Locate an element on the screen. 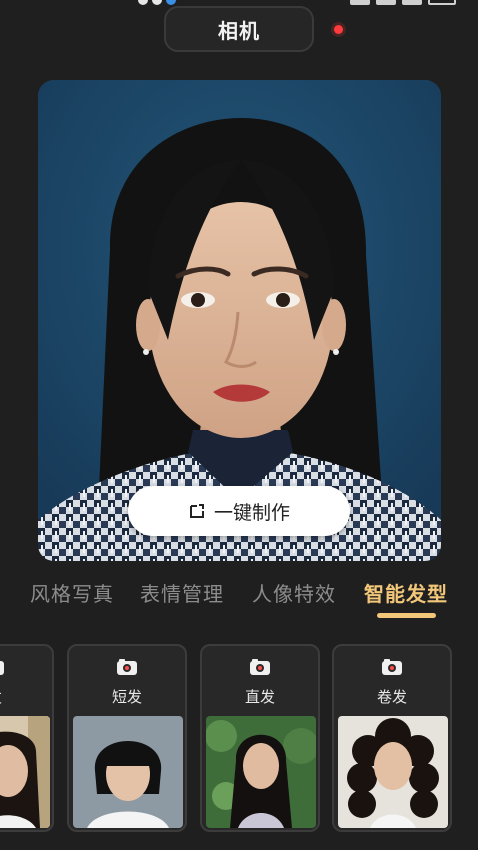 This screenshot has width=478, height=850. page-title: 相机 is located at coordinates (239, 29).